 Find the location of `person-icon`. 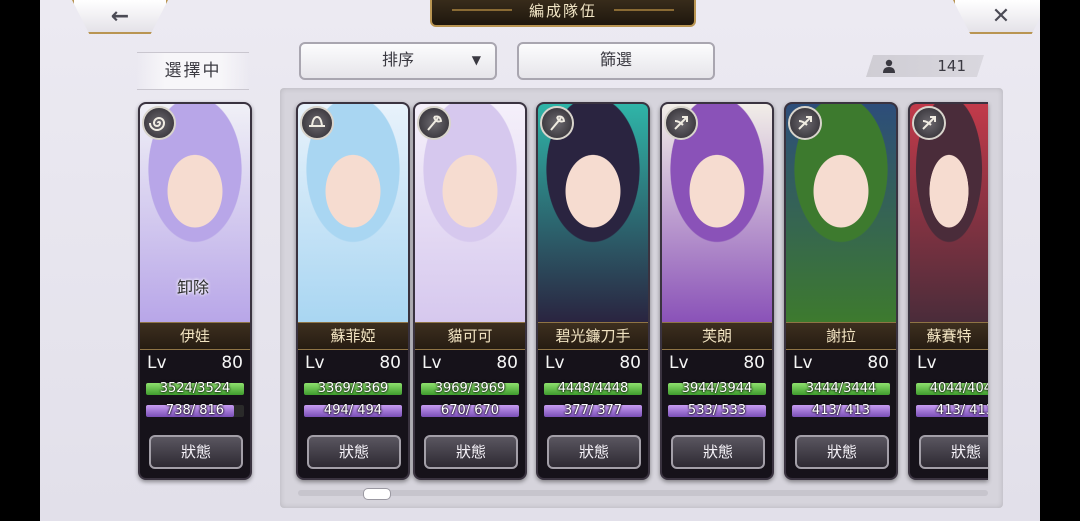

person-icon is located at coordinates (889, 66).